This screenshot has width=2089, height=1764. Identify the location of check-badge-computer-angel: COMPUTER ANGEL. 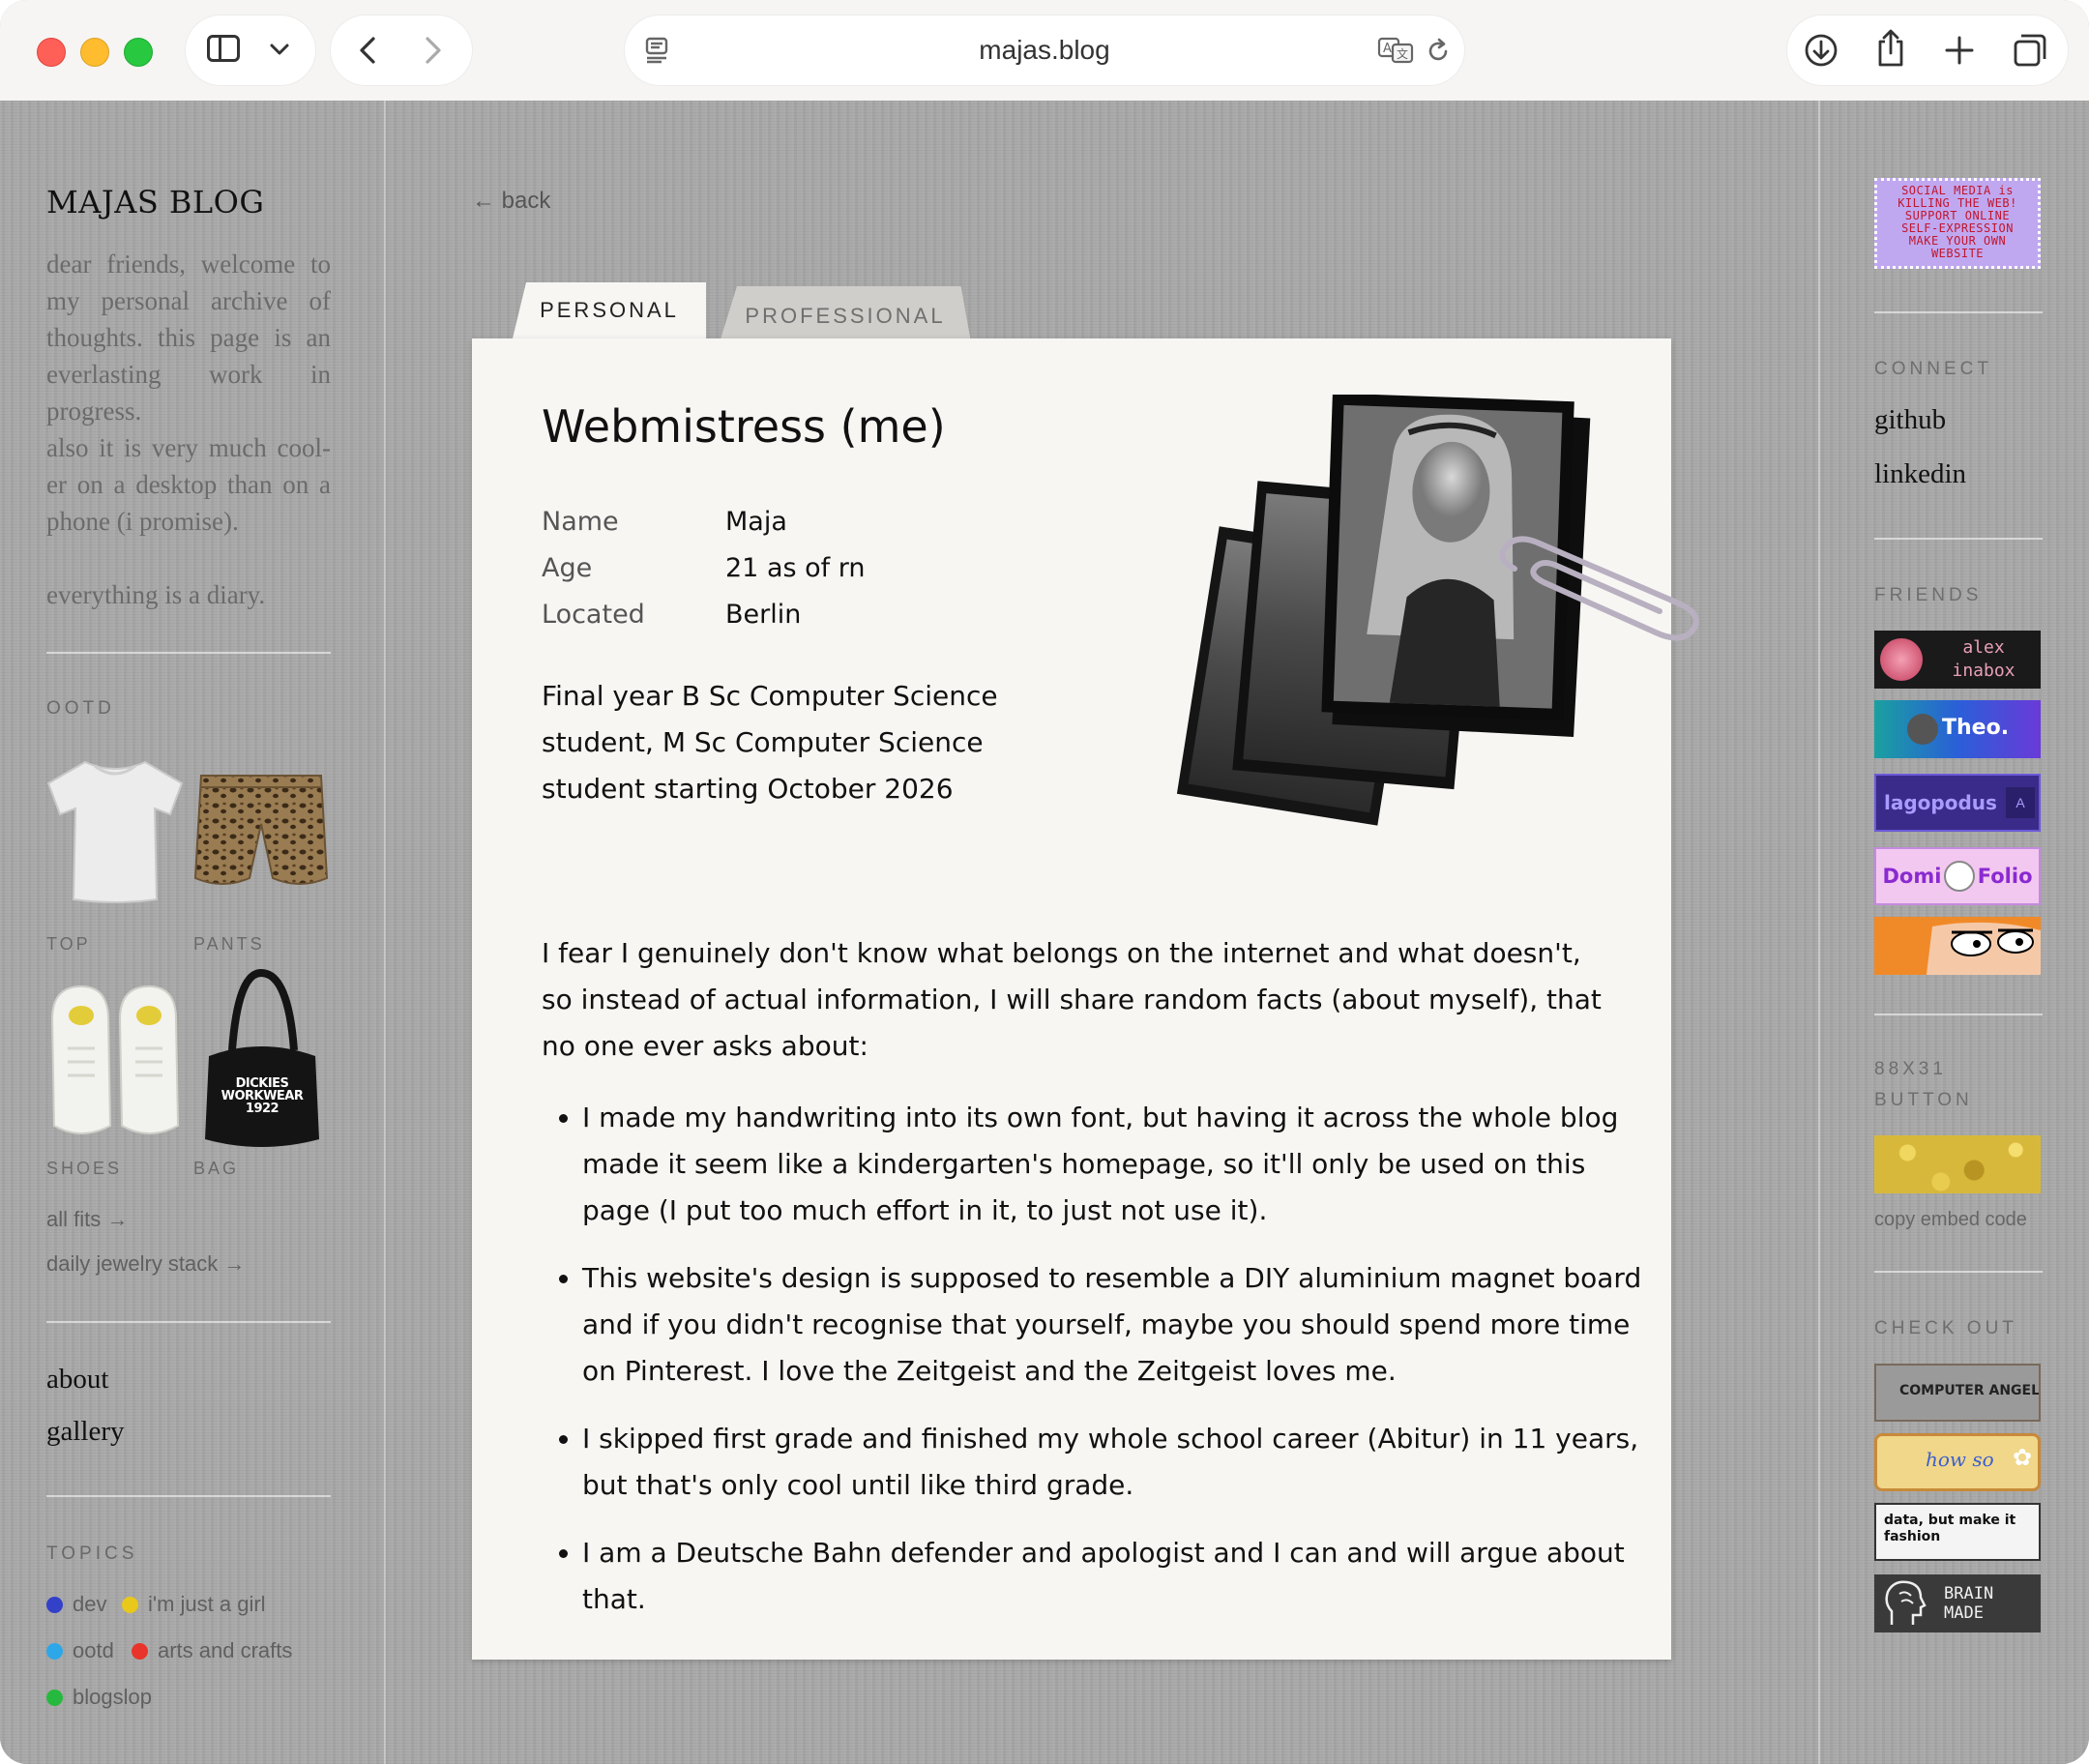
(1957, 1393).